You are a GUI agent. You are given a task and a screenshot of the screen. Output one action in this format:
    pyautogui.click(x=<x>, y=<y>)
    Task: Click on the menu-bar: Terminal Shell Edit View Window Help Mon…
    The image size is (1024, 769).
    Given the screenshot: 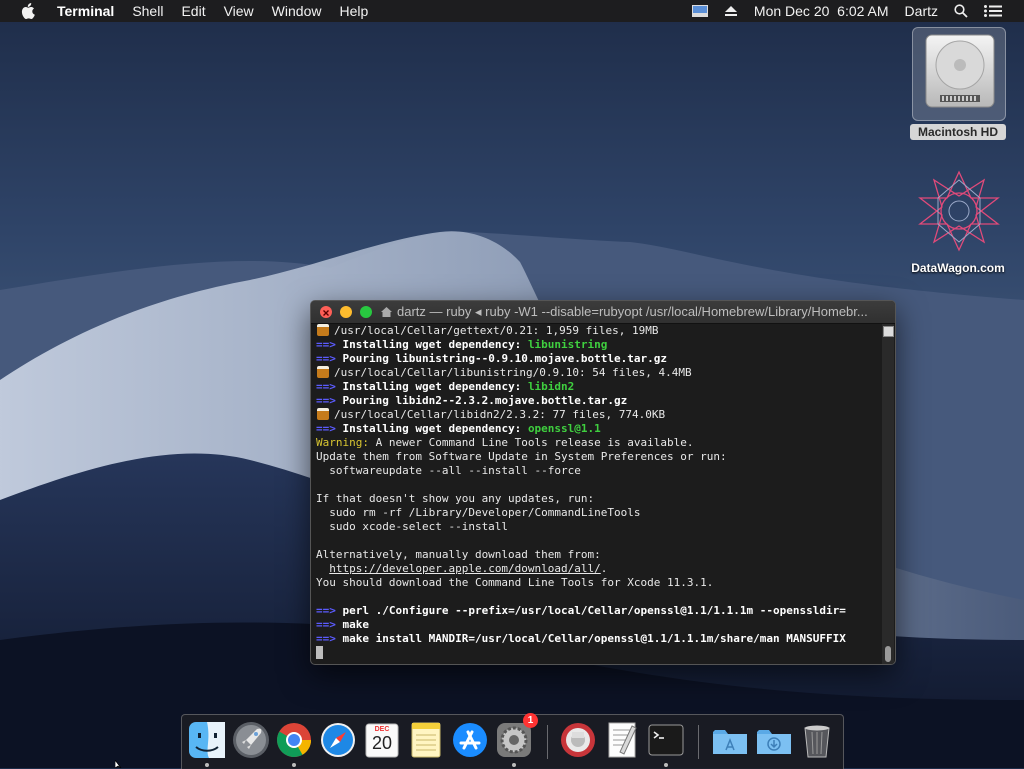 What is the action you would take?
    pyautogui.click(x=512, y=11)
    